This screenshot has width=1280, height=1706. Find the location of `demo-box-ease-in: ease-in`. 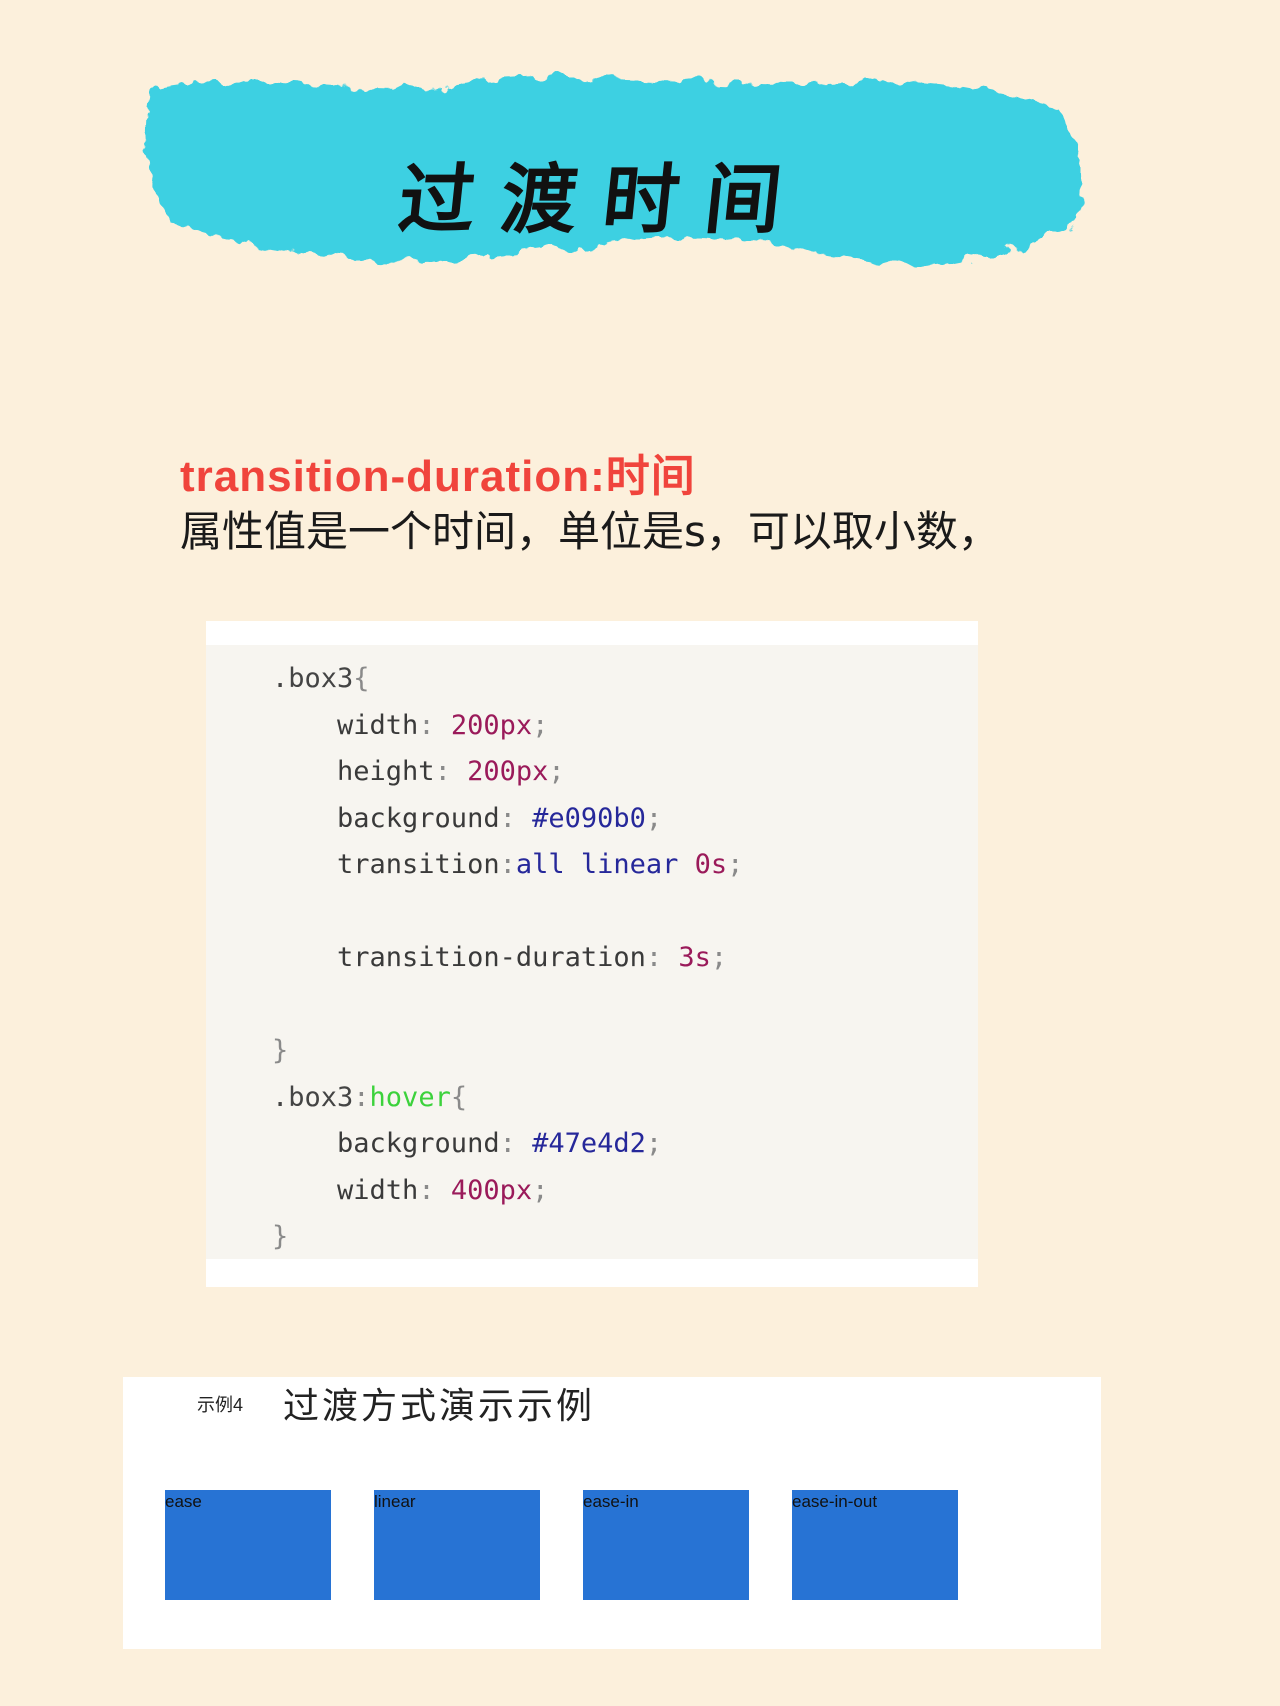

demo-box-ease-in: ease-in is located at coordinates (666, 1545).